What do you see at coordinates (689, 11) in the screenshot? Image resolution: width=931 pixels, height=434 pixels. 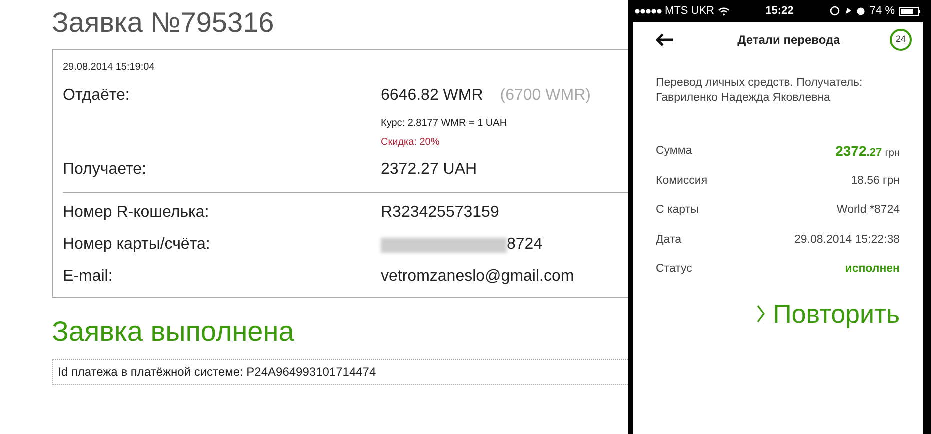 I see `carrier-name: MTS UKR` at bounding box center [689, 11].